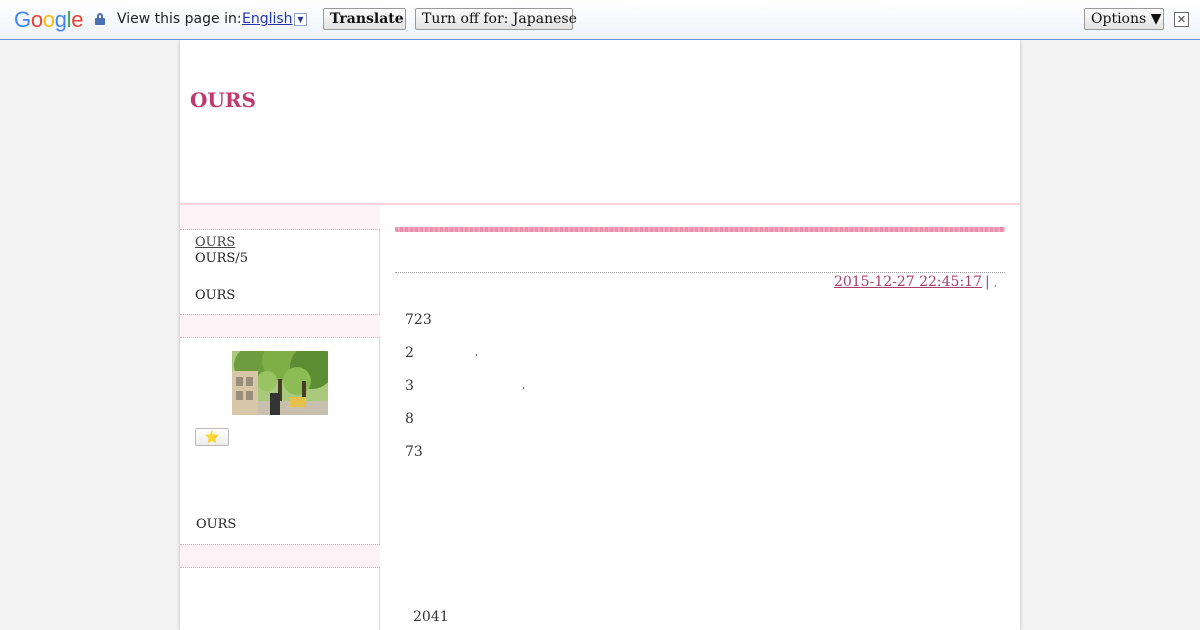 The width and height of the screenshot is (1200, 630). Describe the element at coordinates (496, 19) in the screenshot. I see `turn-off-button: Turn off for: Japanese` at that location.